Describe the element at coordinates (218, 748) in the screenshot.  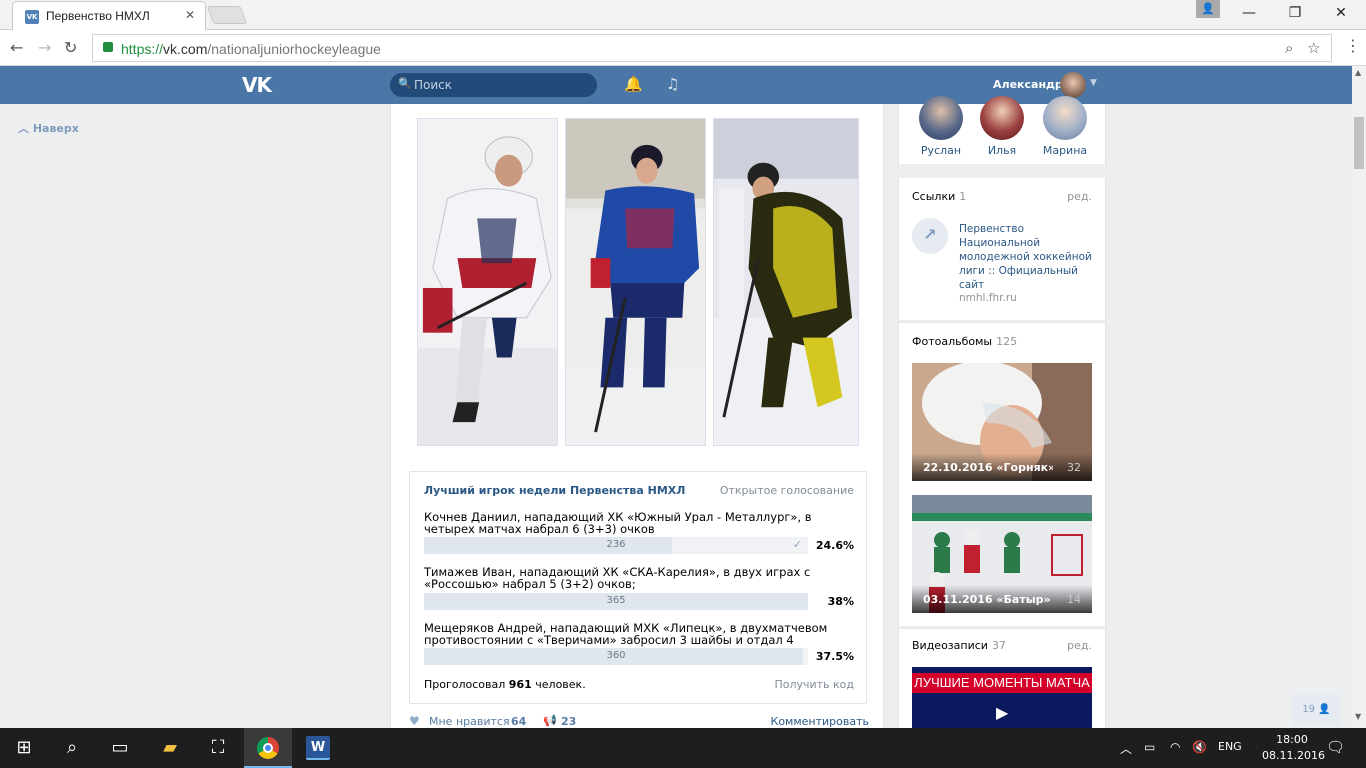
I see `store-icon: ⛶` at that location.